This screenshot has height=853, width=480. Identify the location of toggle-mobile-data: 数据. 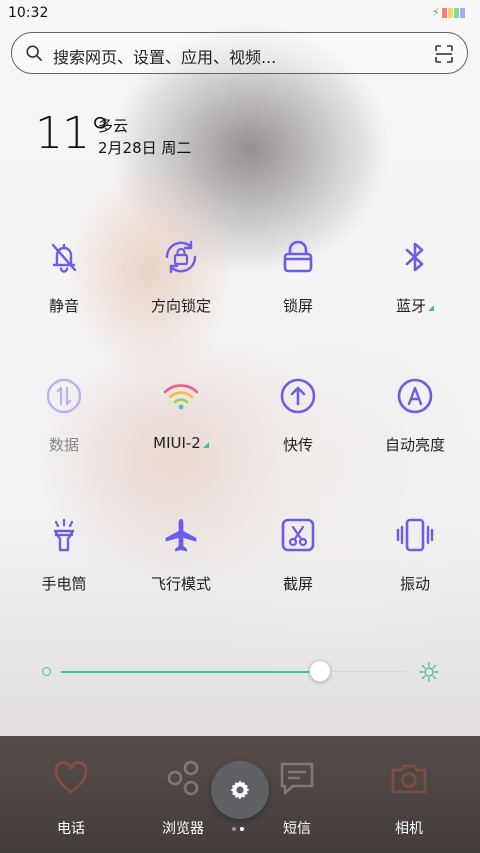
(64, 426).